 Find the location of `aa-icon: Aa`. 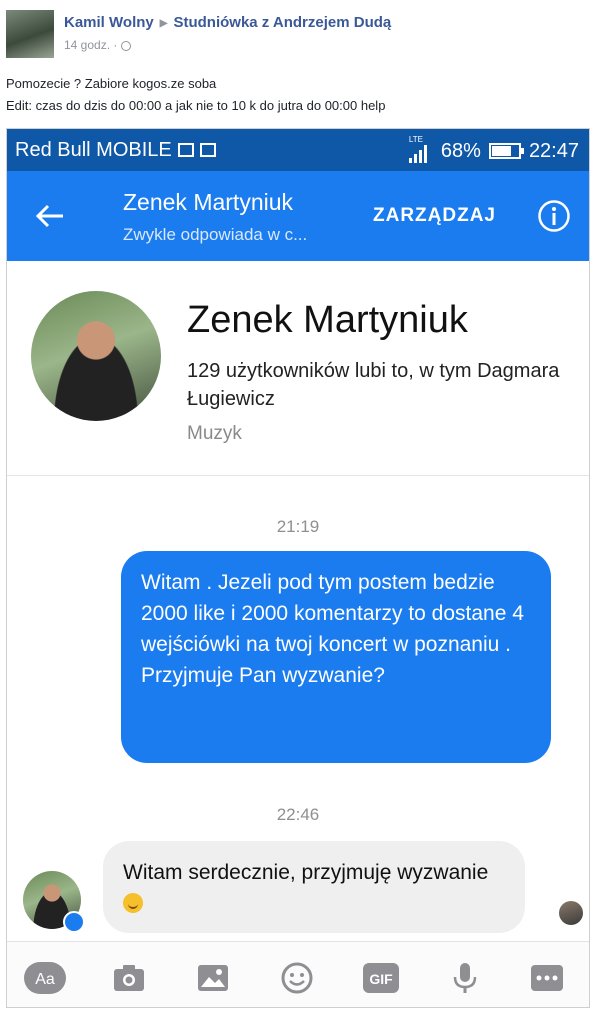

aa-icon: Aa is located at coordinates (45, 978).